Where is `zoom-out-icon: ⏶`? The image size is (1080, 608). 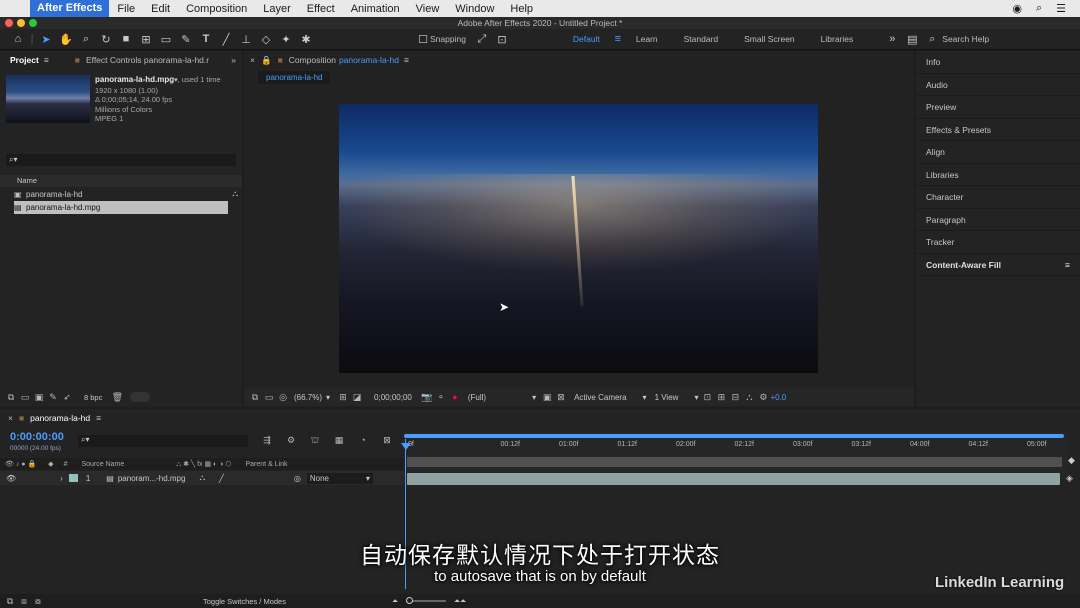
zoom-out-icon: ⏶ is located at coordinates (395, 601).